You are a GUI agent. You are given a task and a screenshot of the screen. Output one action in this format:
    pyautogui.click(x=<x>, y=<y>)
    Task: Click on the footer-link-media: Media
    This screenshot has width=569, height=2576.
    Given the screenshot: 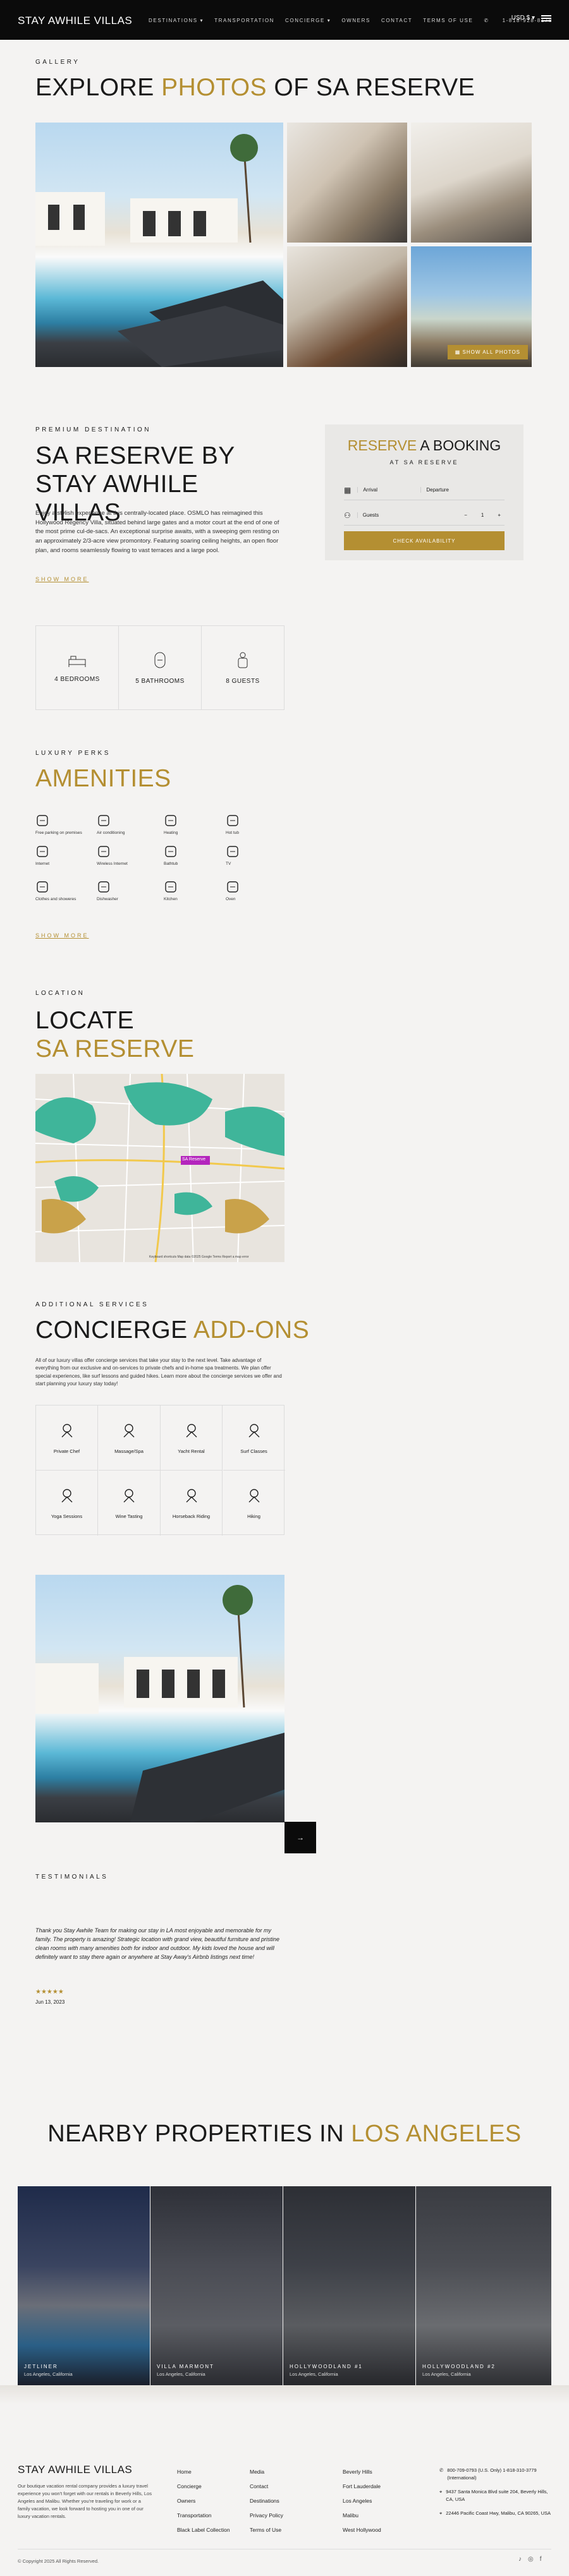 What is the action you would take?
    pyautogui.click(x=266, y=2472)
    